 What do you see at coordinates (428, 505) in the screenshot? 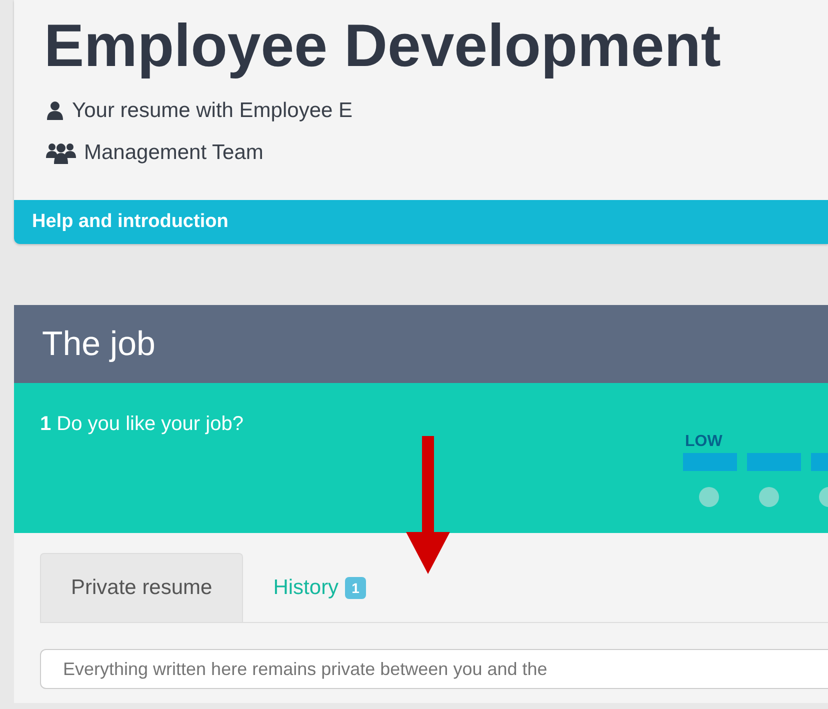
I see `arrow-icon` at bounding box center [428, 505].